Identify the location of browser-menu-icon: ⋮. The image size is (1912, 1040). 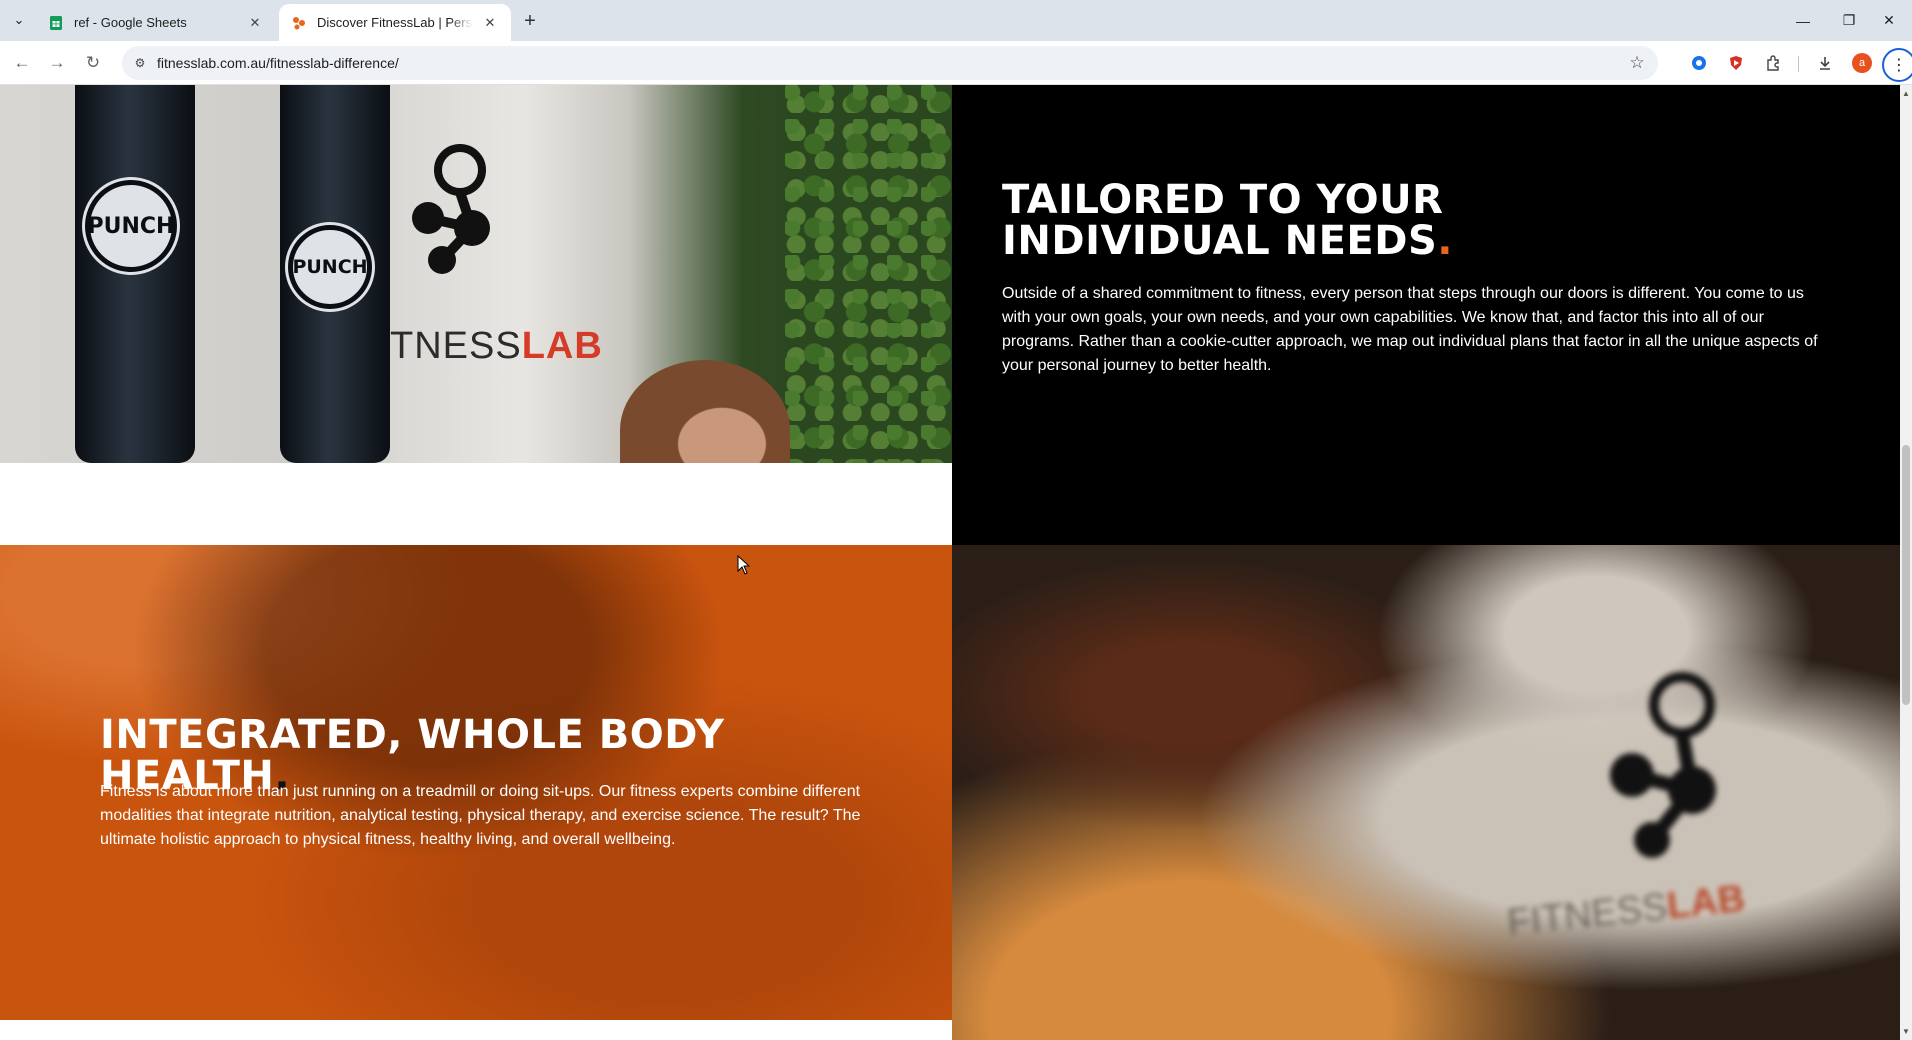
(1897, 65).